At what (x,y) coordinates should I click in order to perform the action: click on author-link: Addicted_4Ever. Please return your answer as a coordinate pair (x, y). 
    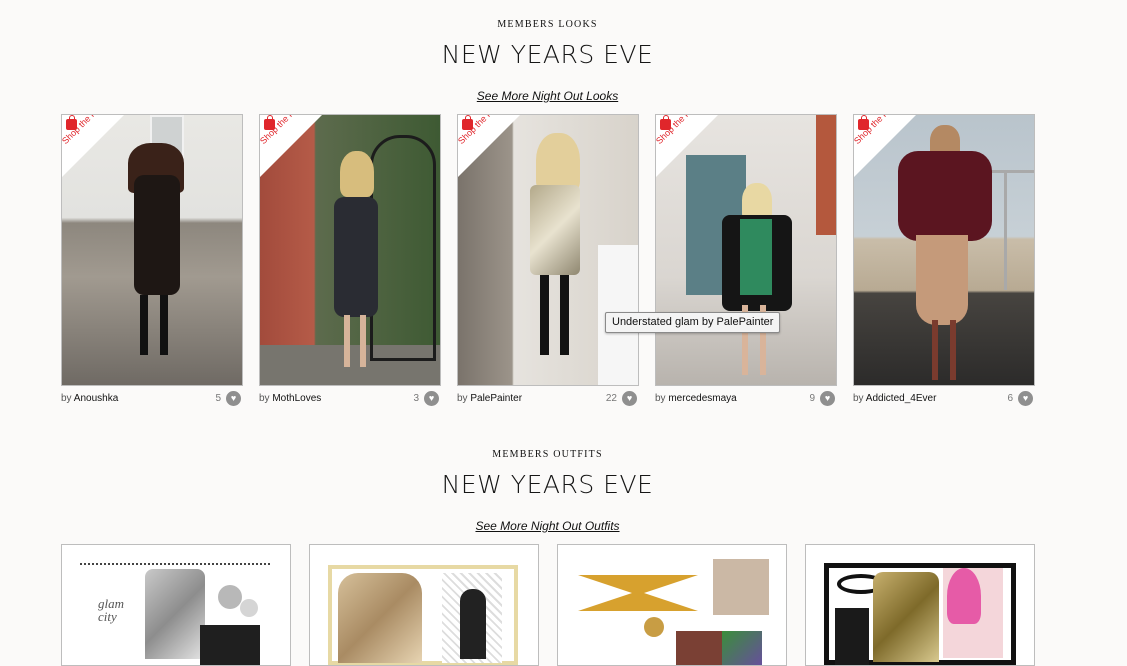
    Looking at the image, I should click on (901, 398).